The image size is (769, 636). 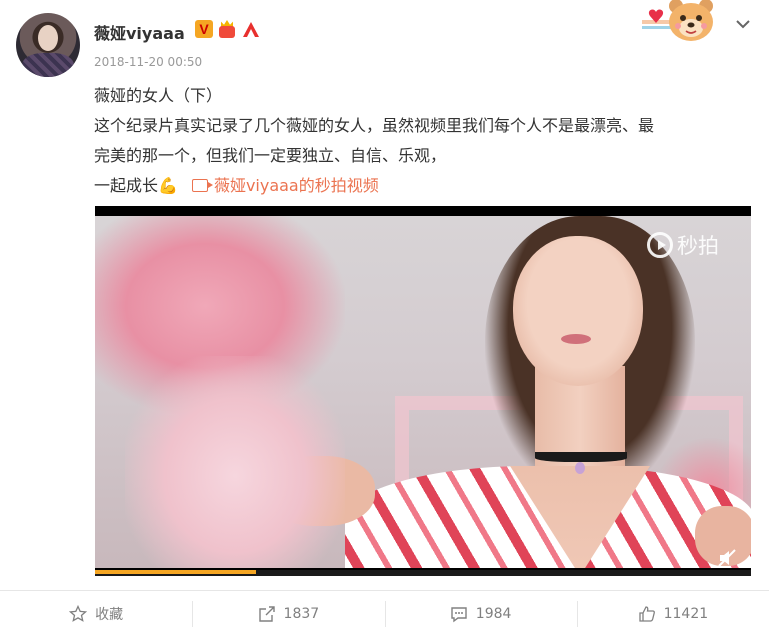 I want to click on share-icon, so click(x=266, y=613).